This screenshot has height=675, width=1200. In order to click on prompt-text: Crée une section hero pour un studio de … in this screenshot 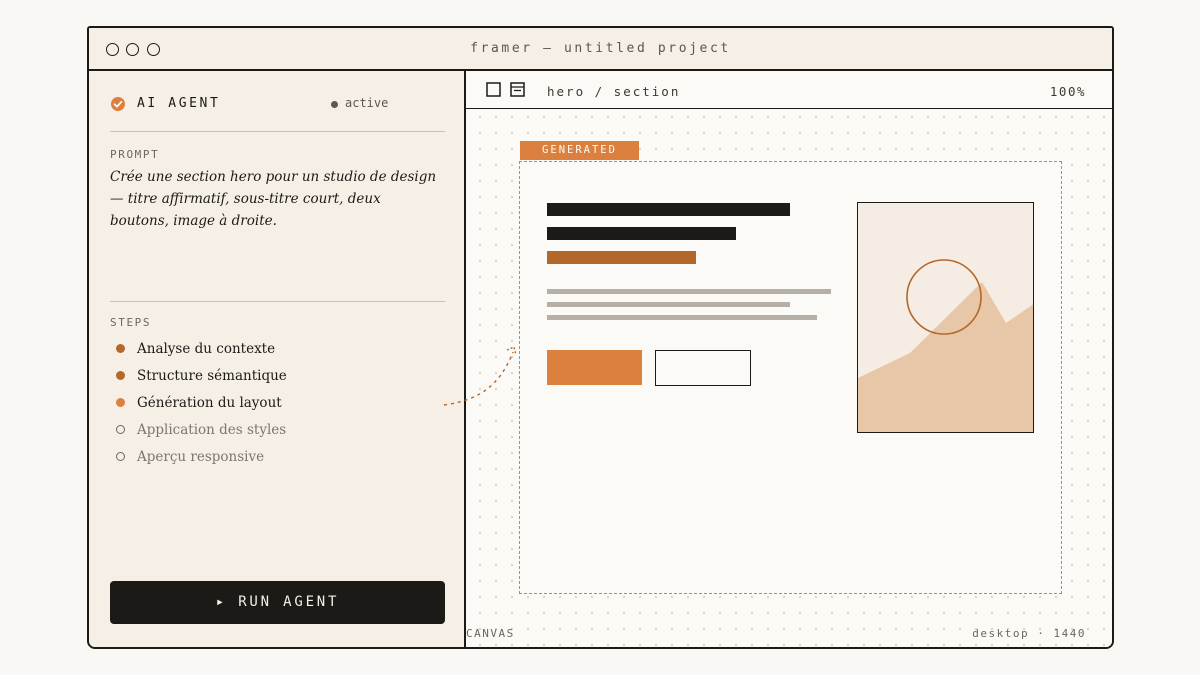, I will do `click(275, 199)`.